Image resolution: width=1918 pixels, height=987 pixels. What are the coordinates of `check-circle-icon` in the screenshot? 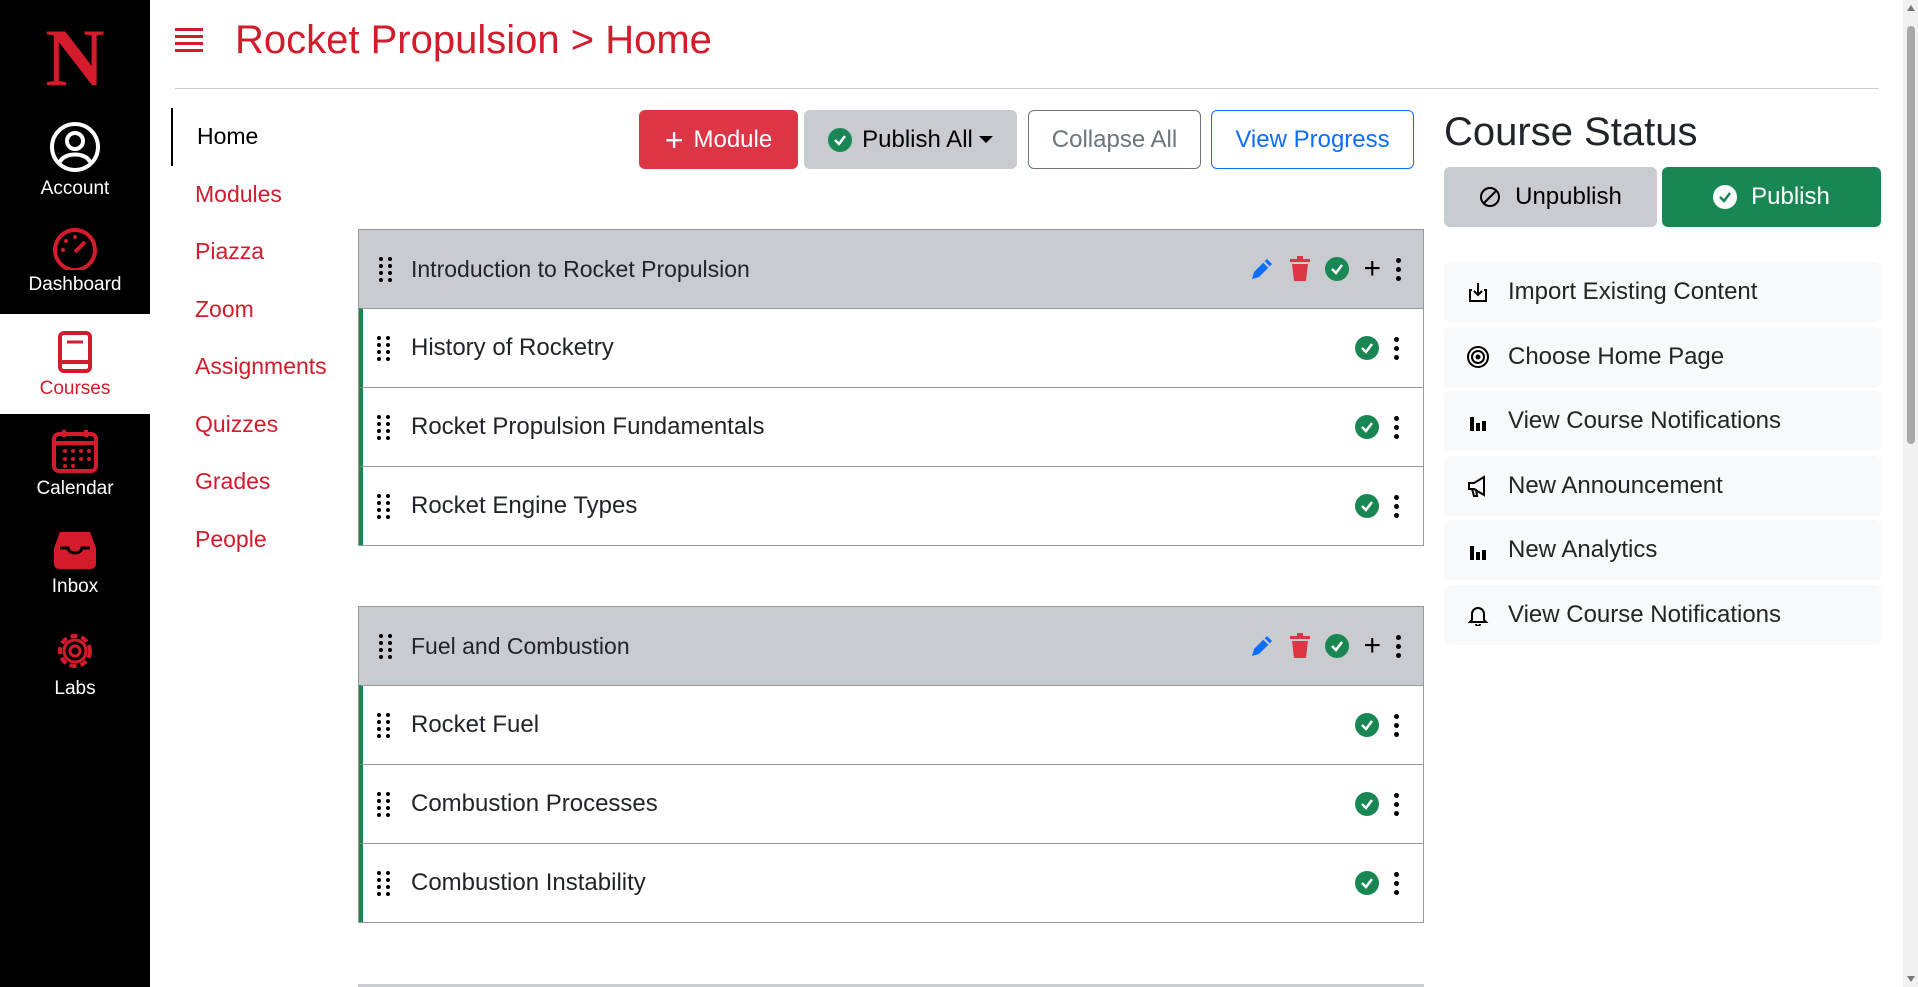 It's located at (840, 139).